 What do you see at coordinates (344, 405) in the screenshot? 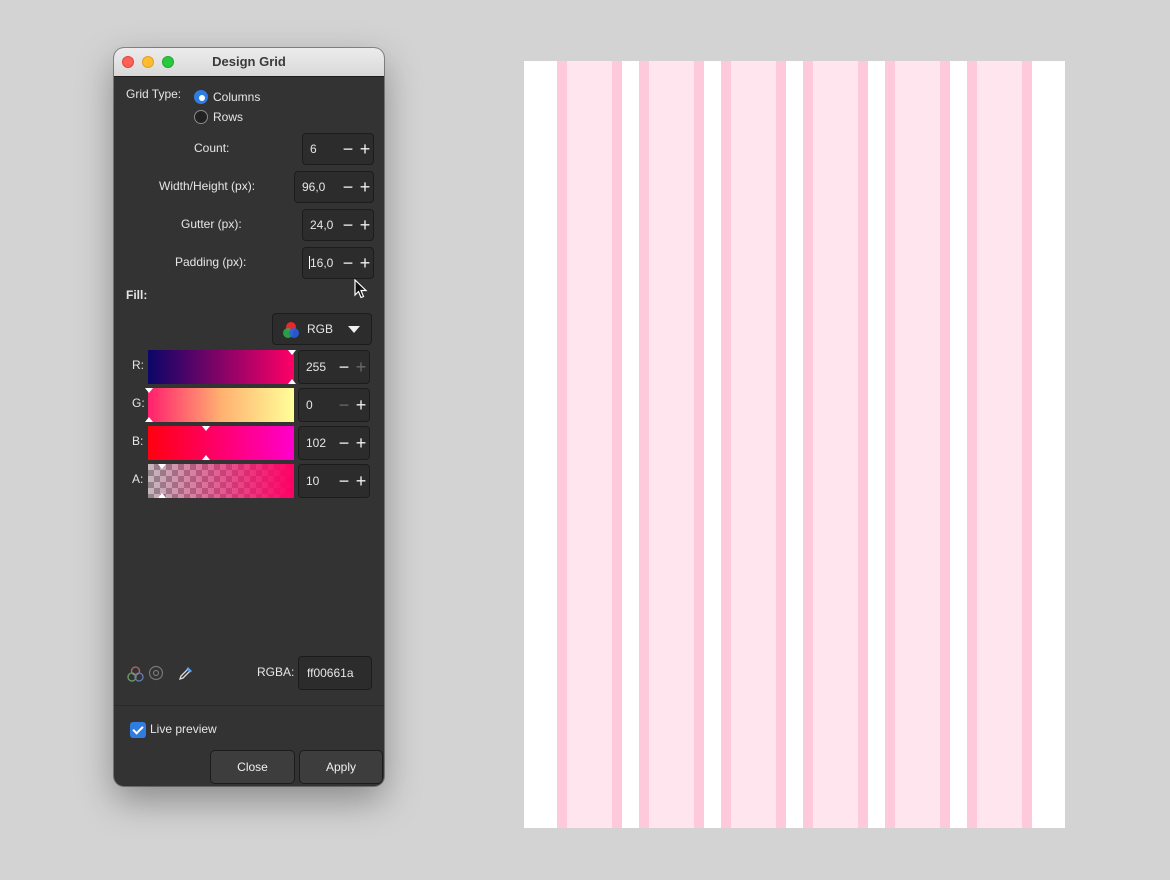
I see `green-decrement-button: −` at bounding box center [344, 405].